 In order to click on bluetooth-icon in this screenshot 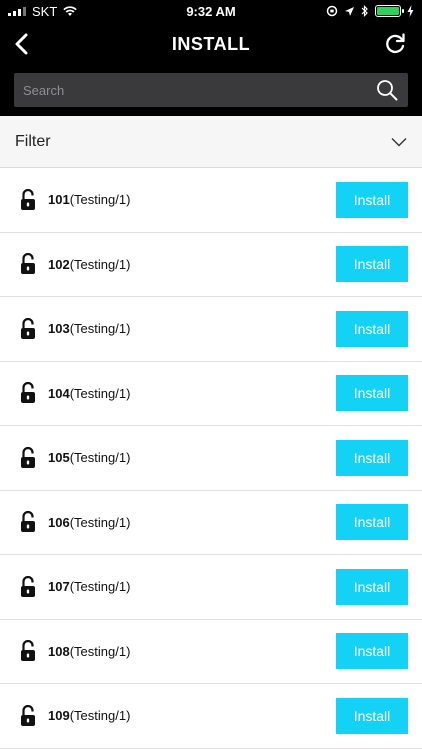, I will do `click(364, 11)`.